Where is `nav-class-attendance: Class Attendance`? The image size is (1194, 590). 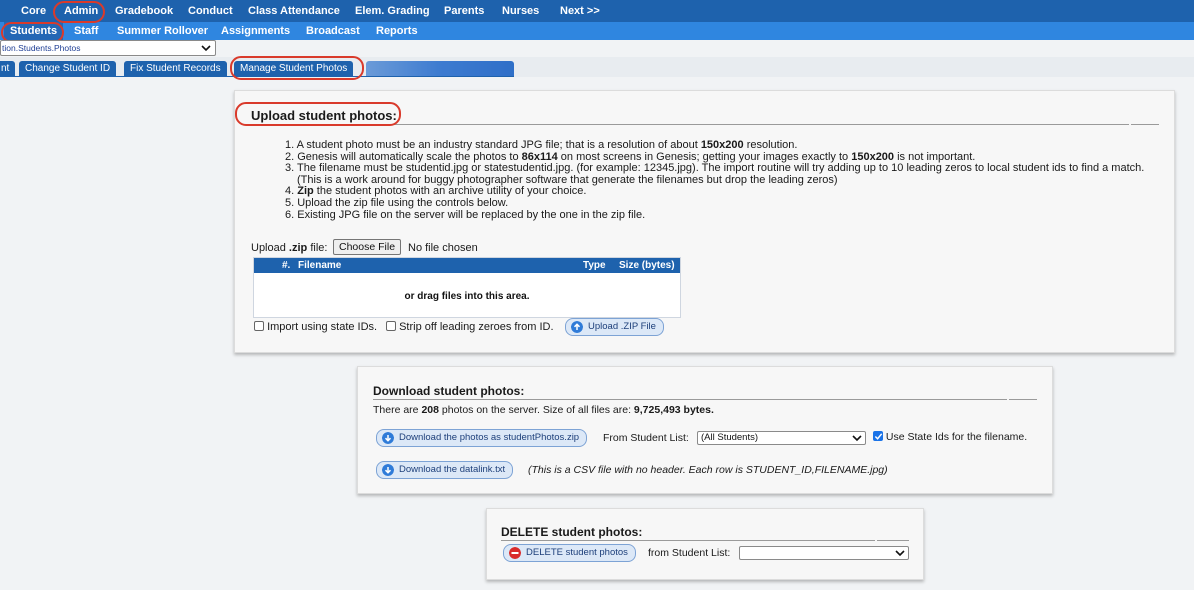 nav-class-attendance: Class Attendance is located at coordinates (294, 11).